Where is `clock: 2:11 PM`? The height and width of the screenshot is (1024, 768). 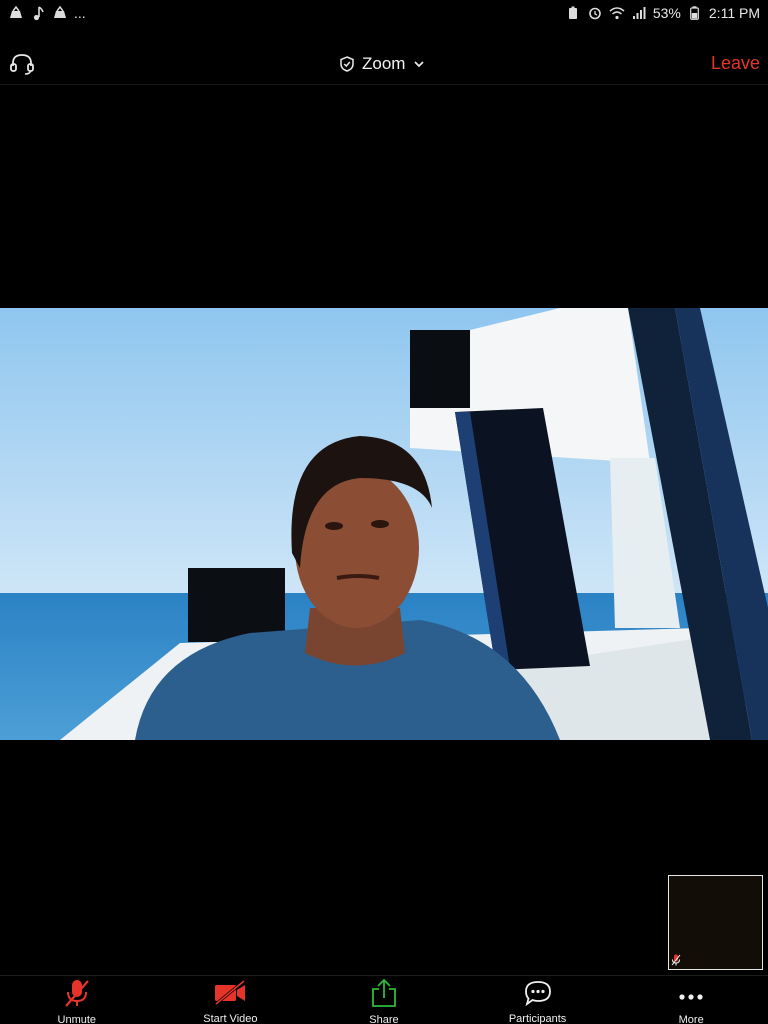
clock: 2:11 PM is located at coordinates (734, 13).